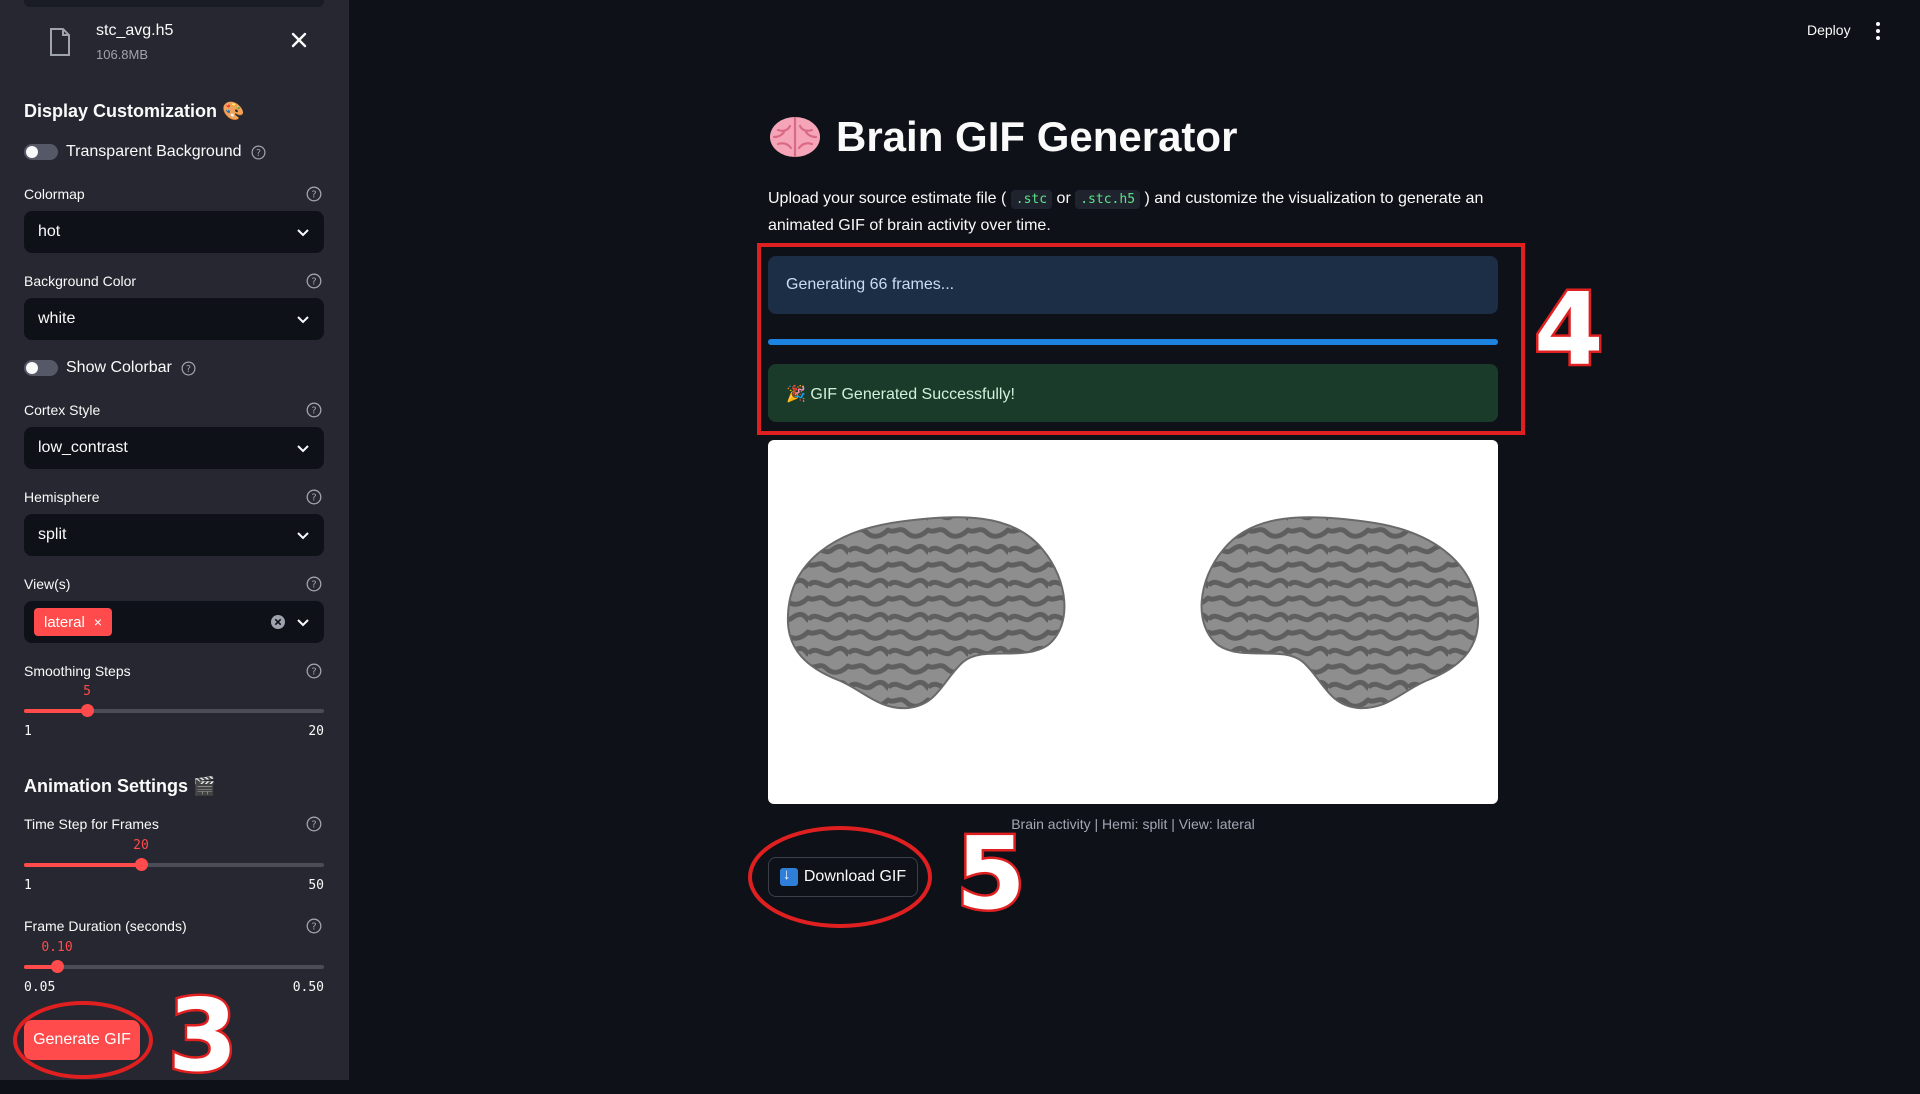 Image resolution: width=1920 pixels, height=1094 pixels. I want to click on view-tag-lateral: lateral ×, so click(73, 622).